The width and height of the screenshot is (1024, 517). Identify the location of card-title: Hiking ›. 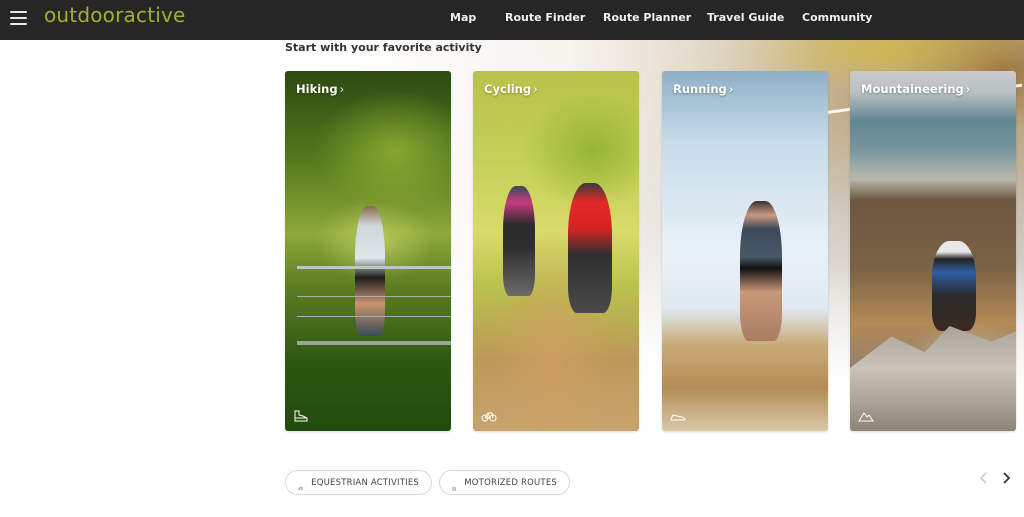
(320, 89).